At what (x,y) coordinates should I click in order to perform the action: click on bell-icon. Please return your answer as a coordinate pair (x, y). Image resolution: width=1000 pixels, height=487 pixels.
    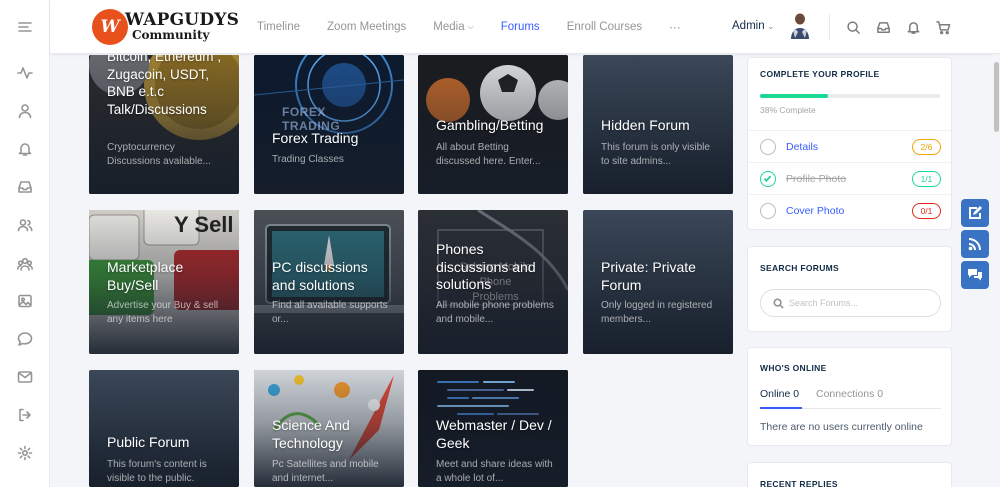
    Looking at the image, I should click on (913, 27).